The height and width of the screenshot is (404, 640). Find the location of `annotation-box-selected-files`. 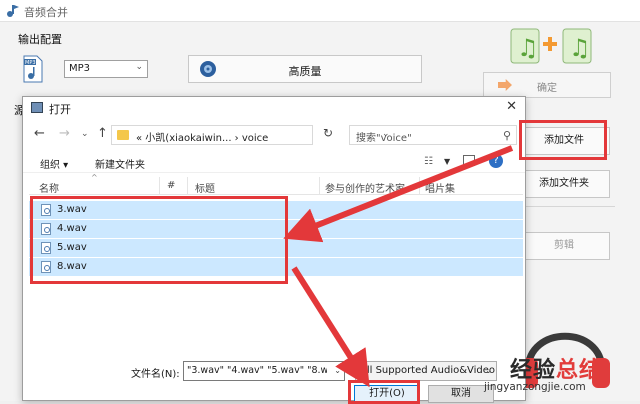

annotation-box-selected-files is located at coordinates (159, 240).